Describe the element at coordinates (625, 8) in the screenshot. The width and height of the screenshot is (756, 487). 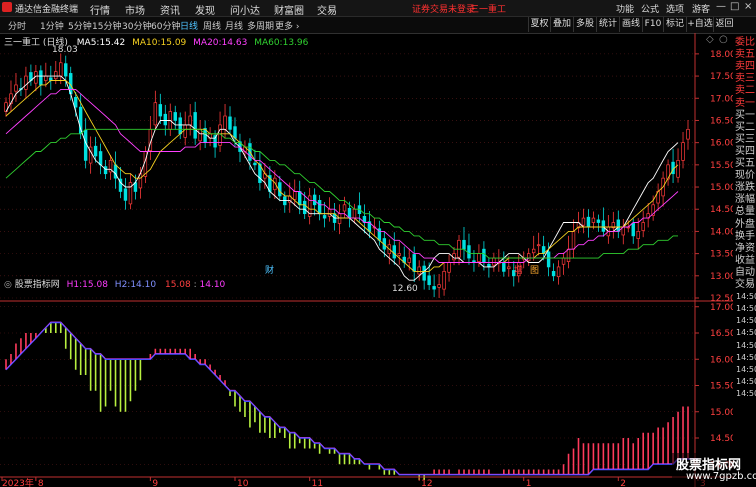
I see `menu-gongneng: 功能` at that location.